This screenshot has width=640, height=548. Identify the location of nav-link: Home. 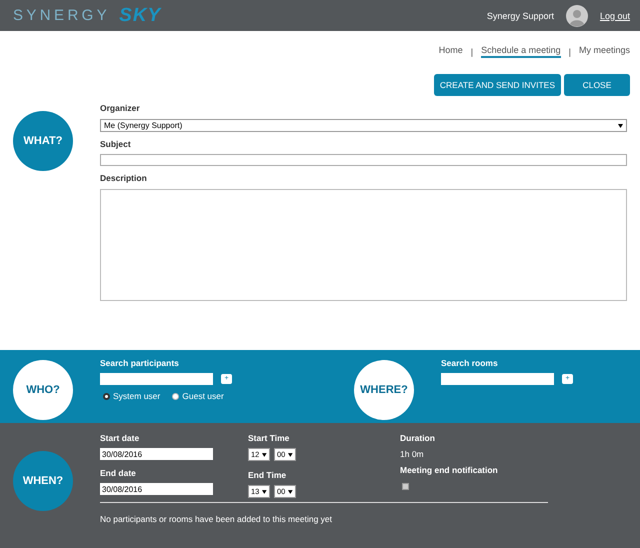
(450, 51).